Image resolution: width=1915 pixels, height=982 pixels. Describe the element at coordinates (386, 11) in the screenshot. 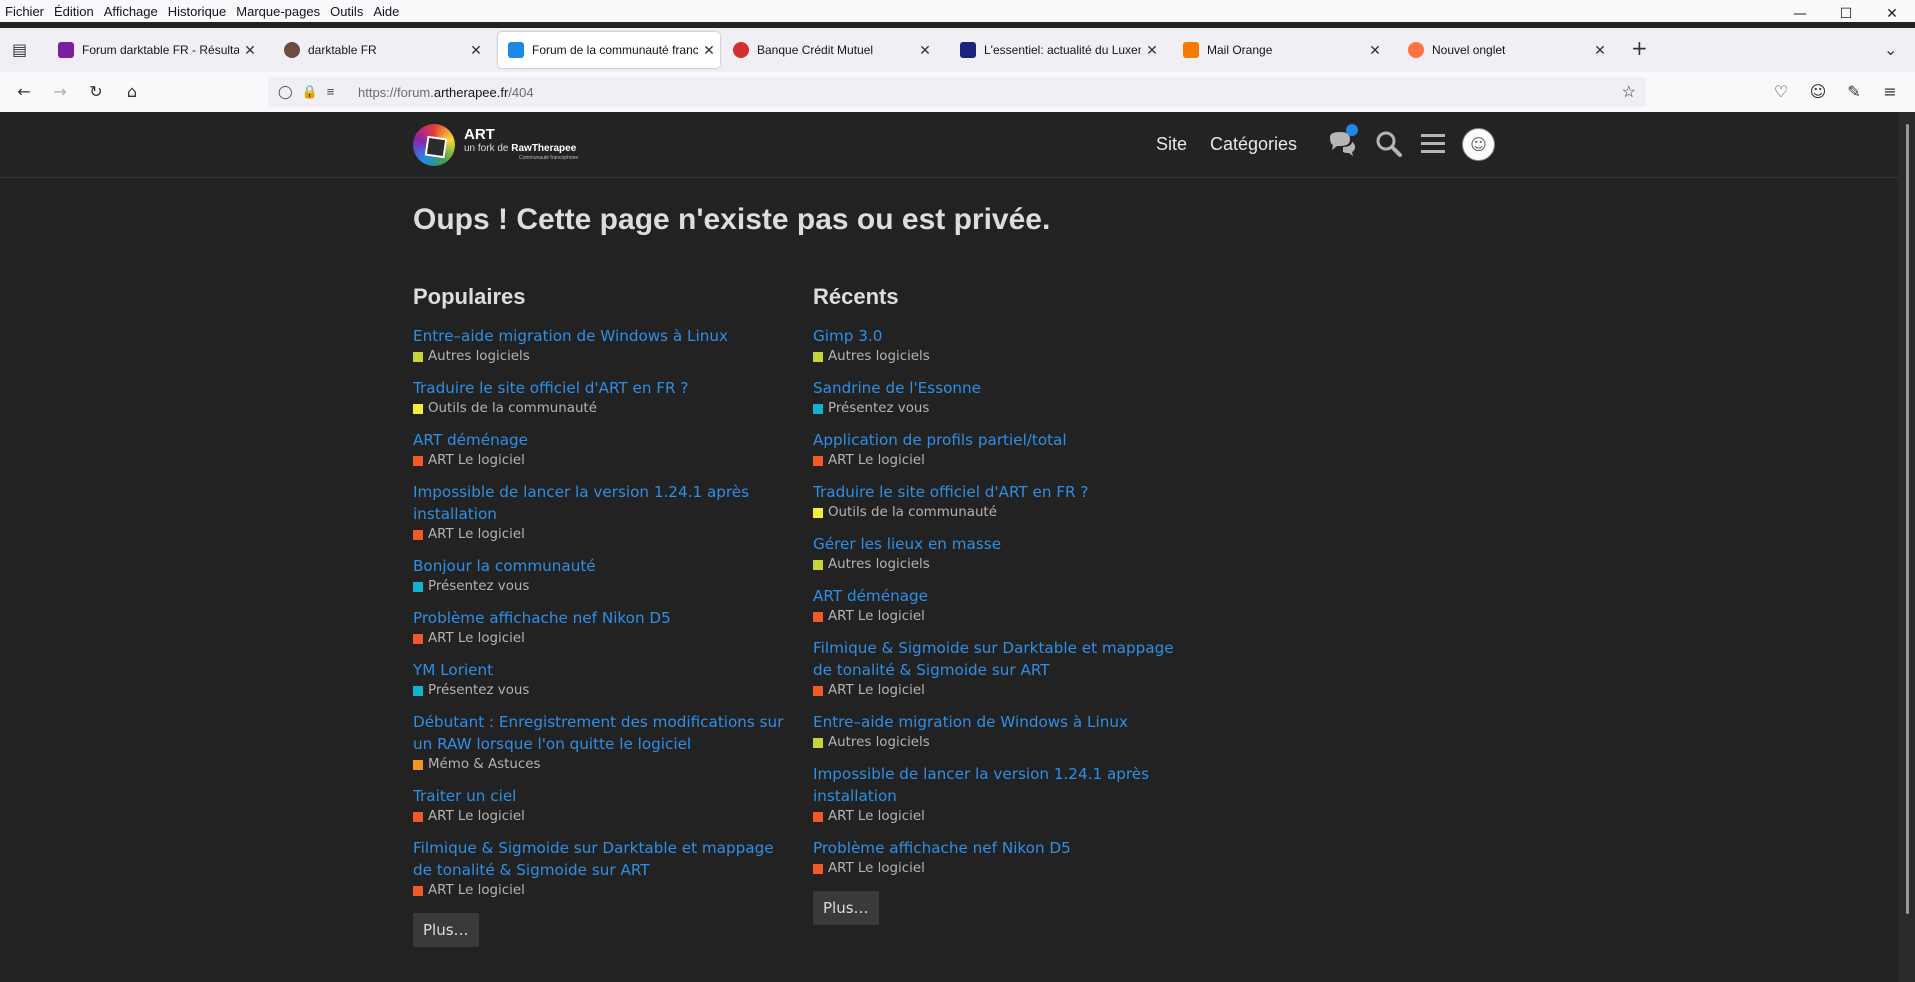

I see `menu-aide: Aide` at that location.